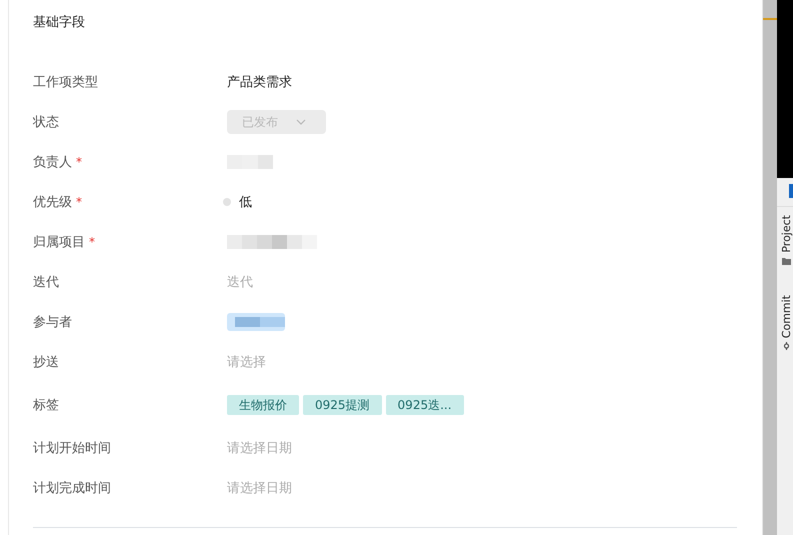 The height and width of the screenshot is (535, 793). What do you see at coordinates (301, 122) in the screenshot?
I see `chevron-down-icon` at bounding box center [301, 122].